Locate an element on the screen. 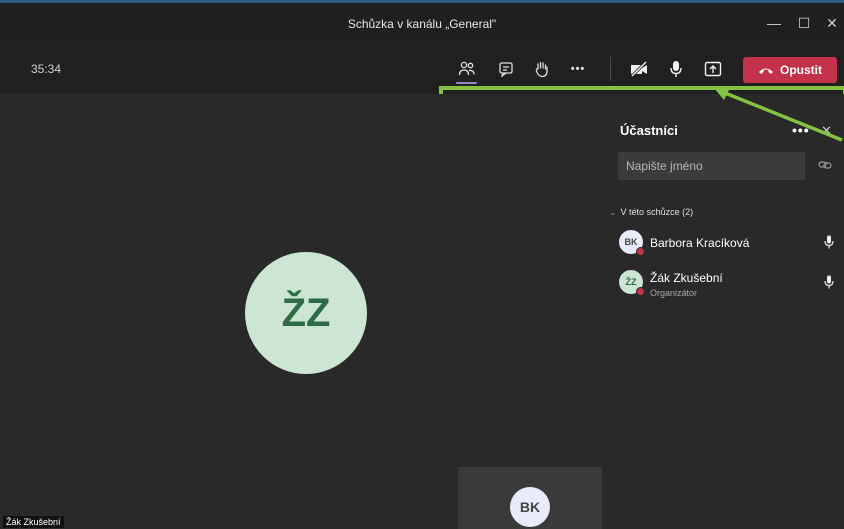  maximize-button: ☐ is located at coordinates (804, 23).